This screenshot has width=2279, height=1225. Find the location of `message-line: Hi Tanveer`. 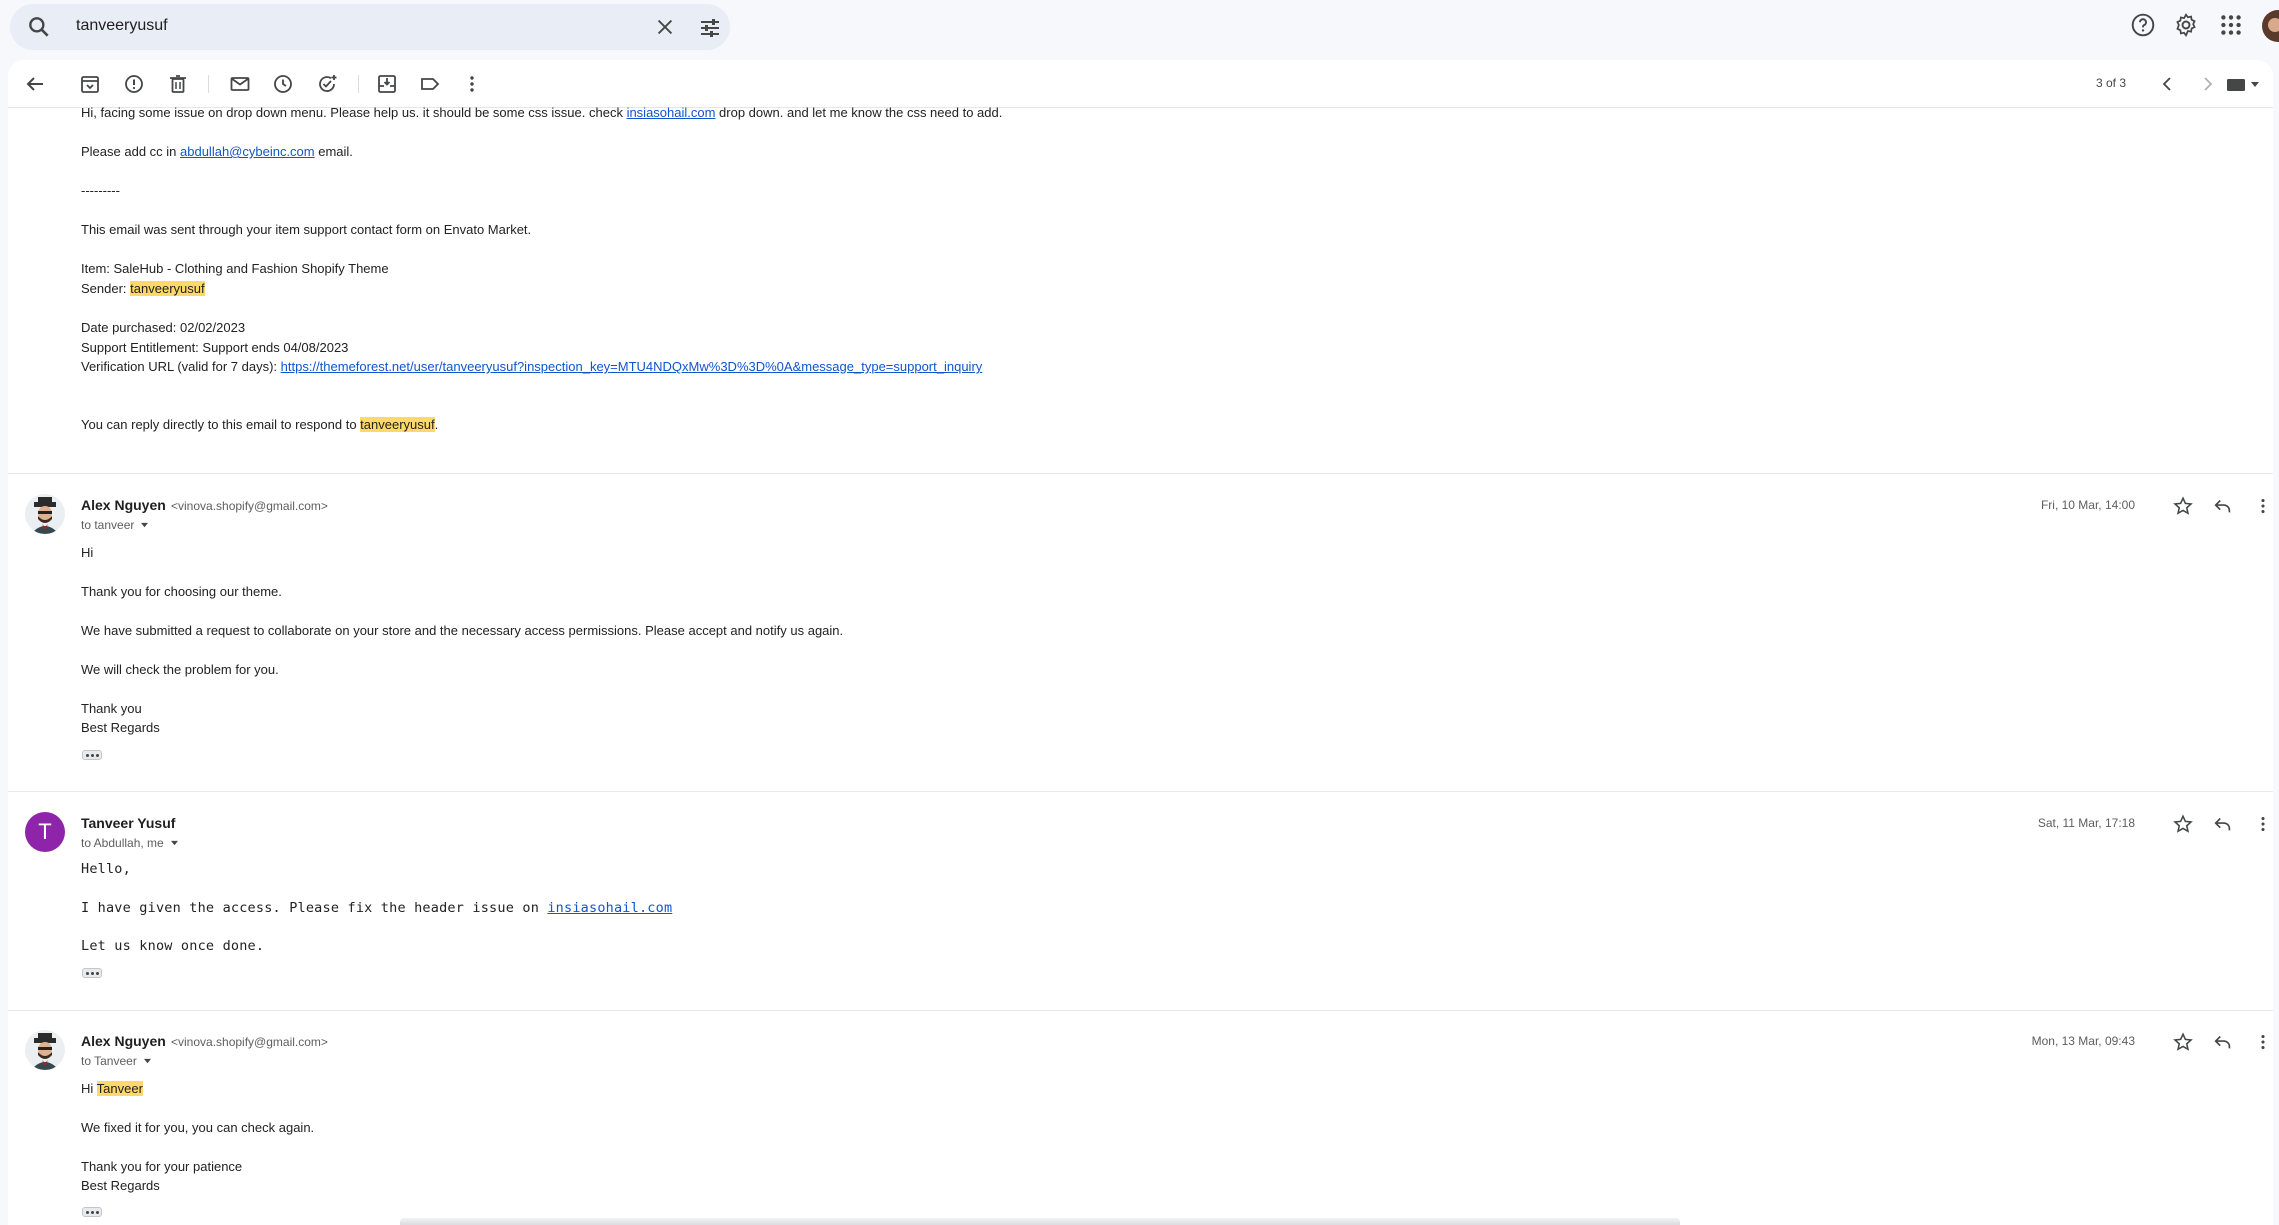

message-line: Hi Tanveer is located at coordinates (112, 1088).